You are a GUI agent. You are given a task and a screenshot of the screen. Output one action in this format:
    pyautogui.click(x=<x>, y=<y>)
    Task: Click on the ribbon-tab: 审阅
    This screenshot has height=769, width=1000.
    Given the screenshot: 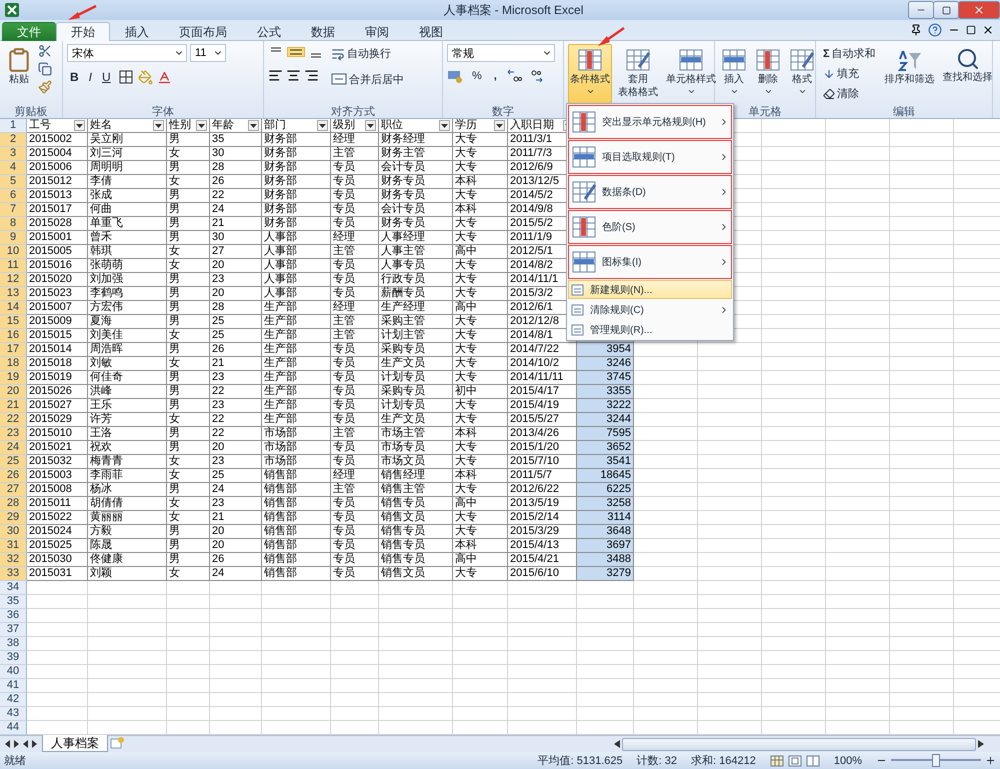 What is the action you would take?
    pyautogui.click(x=377, y=31)
    